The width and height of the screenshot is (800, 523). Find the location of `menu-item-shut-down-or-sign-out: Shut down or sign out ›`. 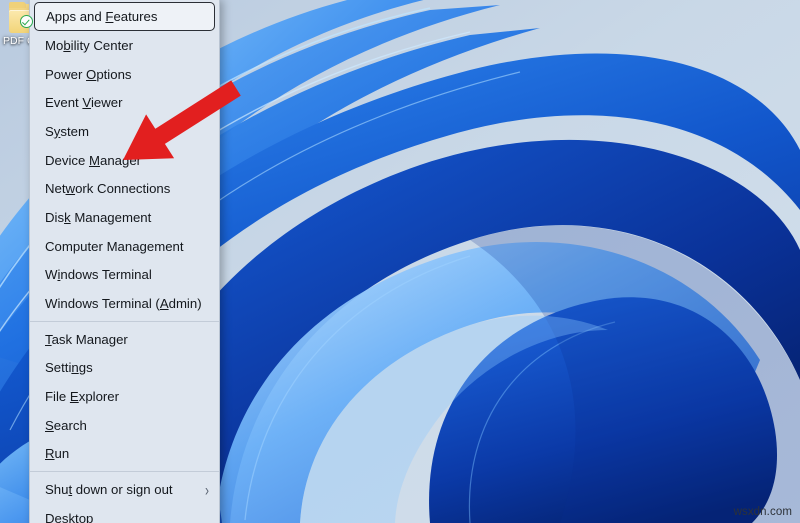

menu-item-shut-down-or-sign-out: Shut down or sign out › is located at coordinates (124, 489).